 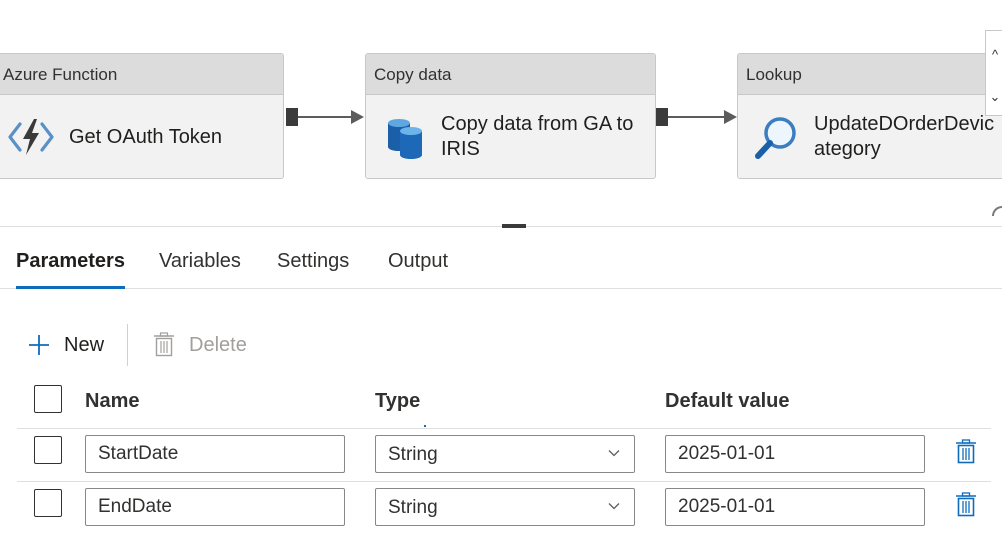 I want to click on magnifier-icon, so click(x=775, y=138).